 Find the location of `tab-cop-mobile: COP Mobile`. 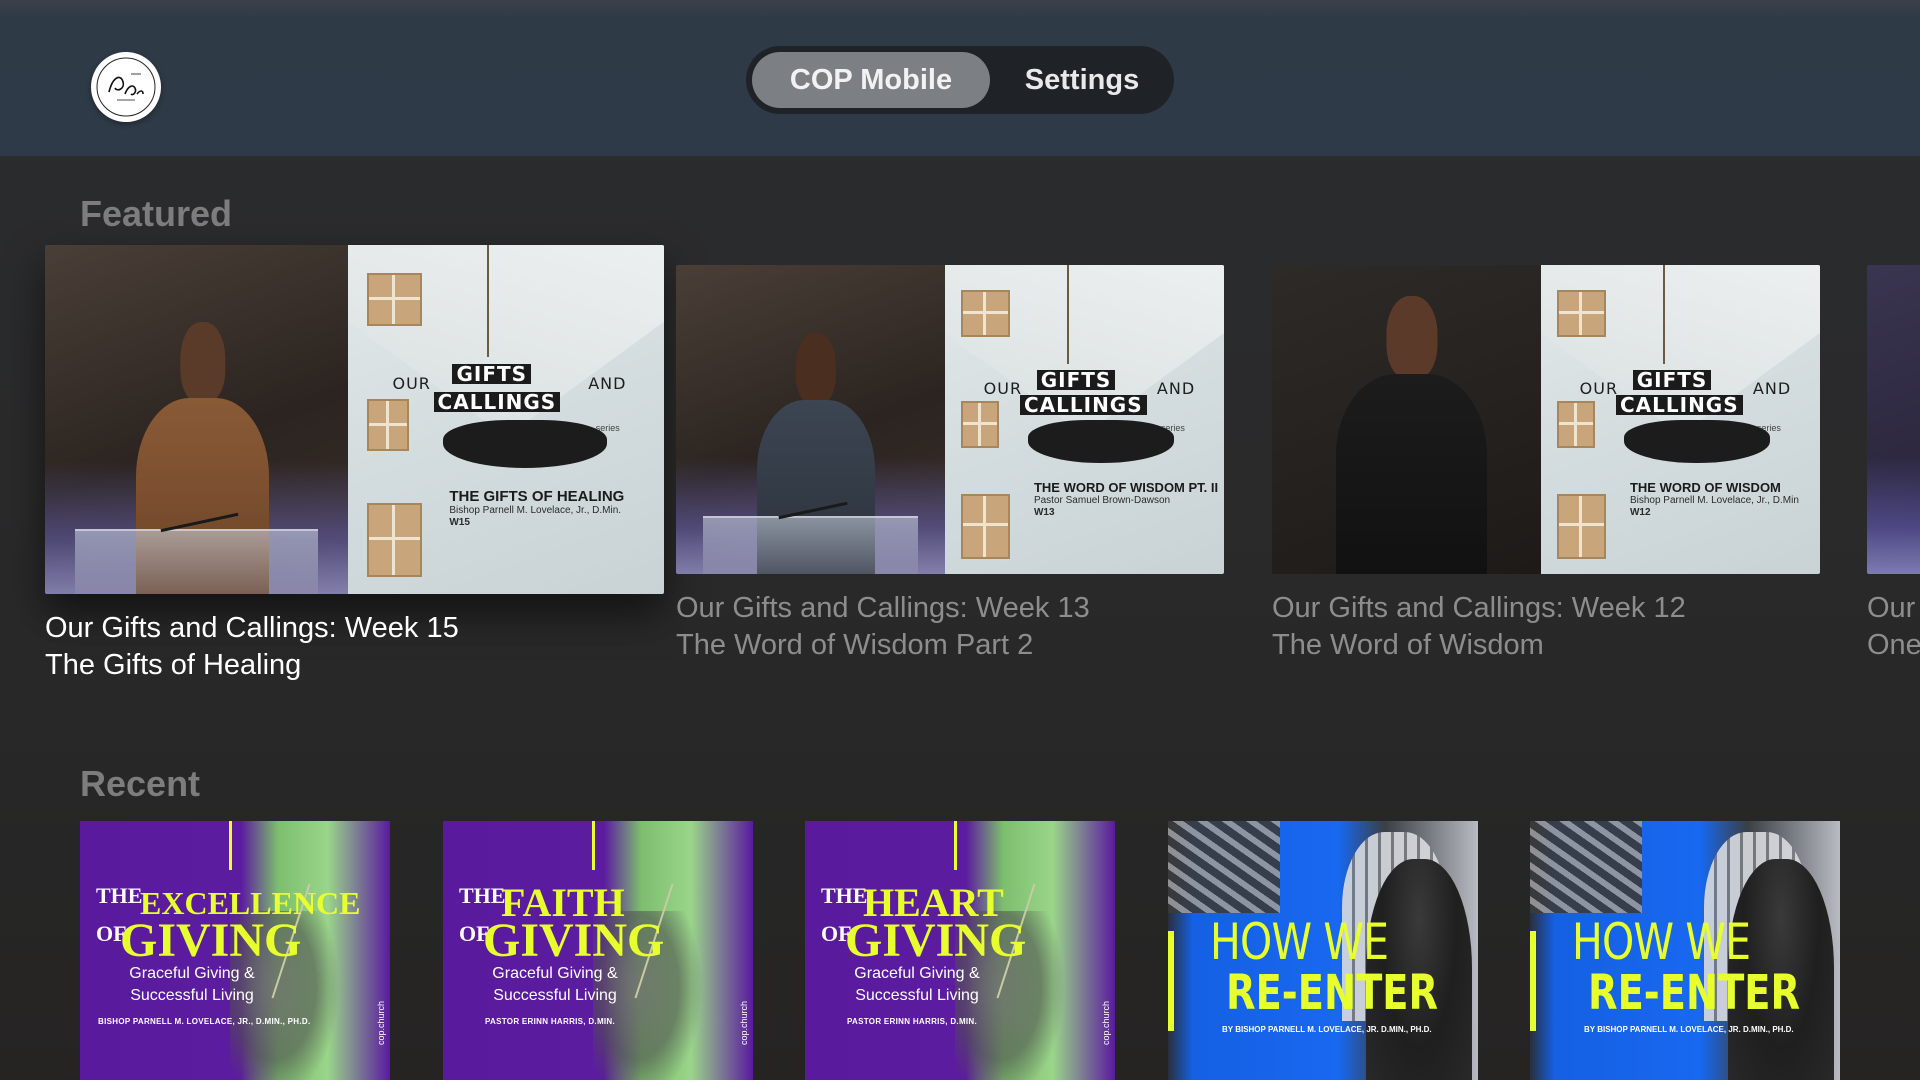

tab-cop-mobile: COP Mobile is located at coordinates (871, 80).